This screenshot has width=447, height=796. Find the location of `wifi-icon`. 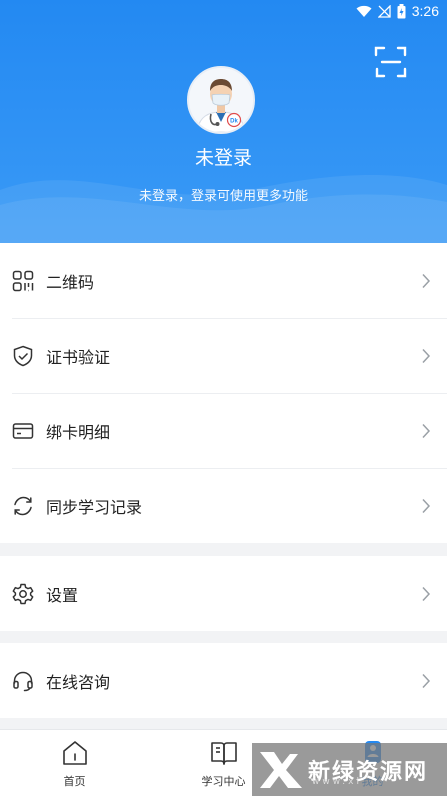

wifi-icon is located at coordinates (364, 11).